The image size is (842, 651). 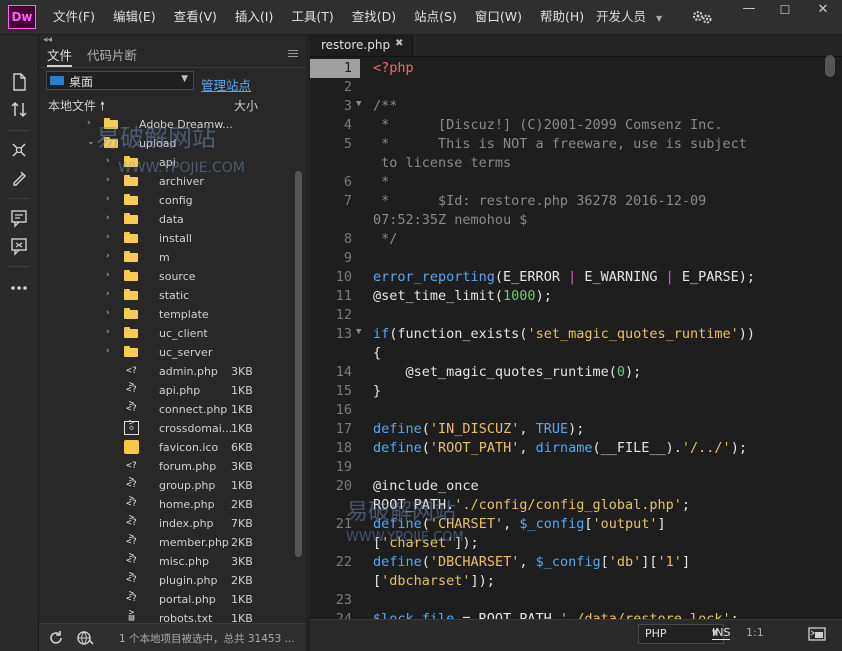 What do you see at coordinates (166, 490) in the screenshot?
I see `file-row: <?> group.php 1KB` at bounding box center [166, 490].